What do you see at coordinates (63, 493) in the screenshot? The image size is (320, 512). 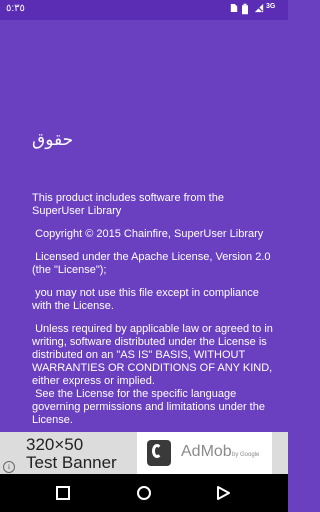 I see `recents-button` at bounding box center [63, 493].